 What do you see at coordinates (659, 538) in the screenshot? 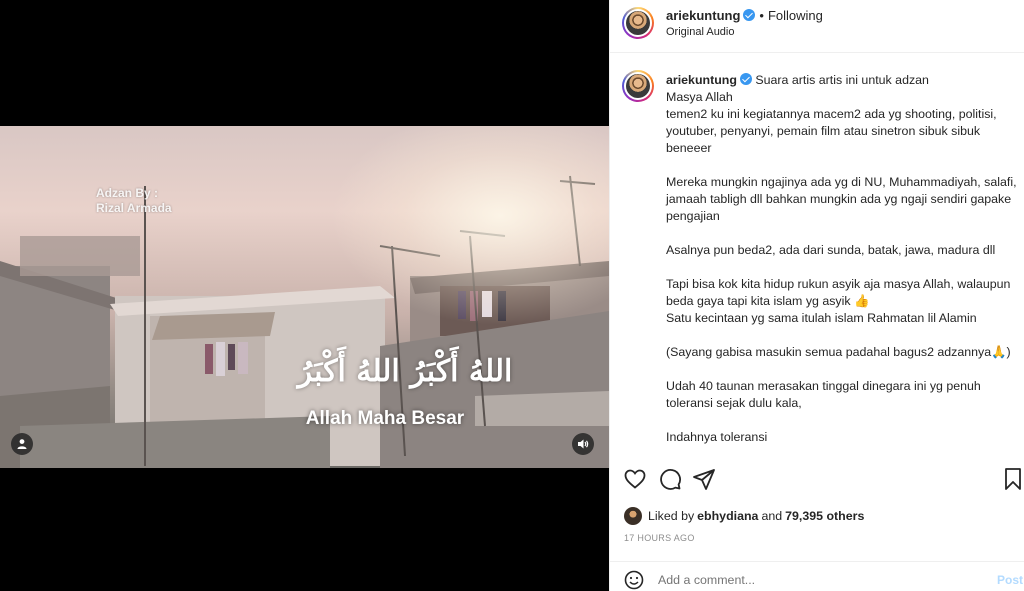
I see `post-timestamp: 17 HOURS AGO` at bounding box center [659, 538].